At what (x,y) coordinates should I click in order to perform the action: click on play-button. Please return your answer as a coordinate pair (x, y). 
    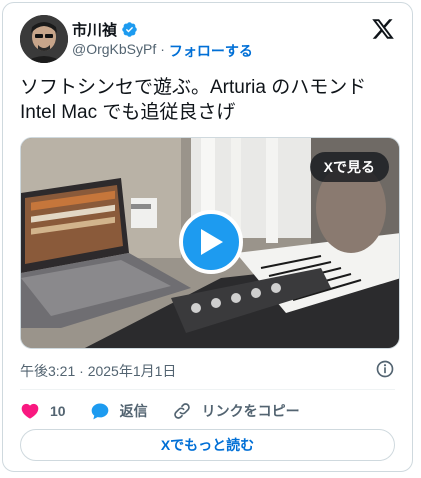
    Looking at the image, I should click on (211, 242).